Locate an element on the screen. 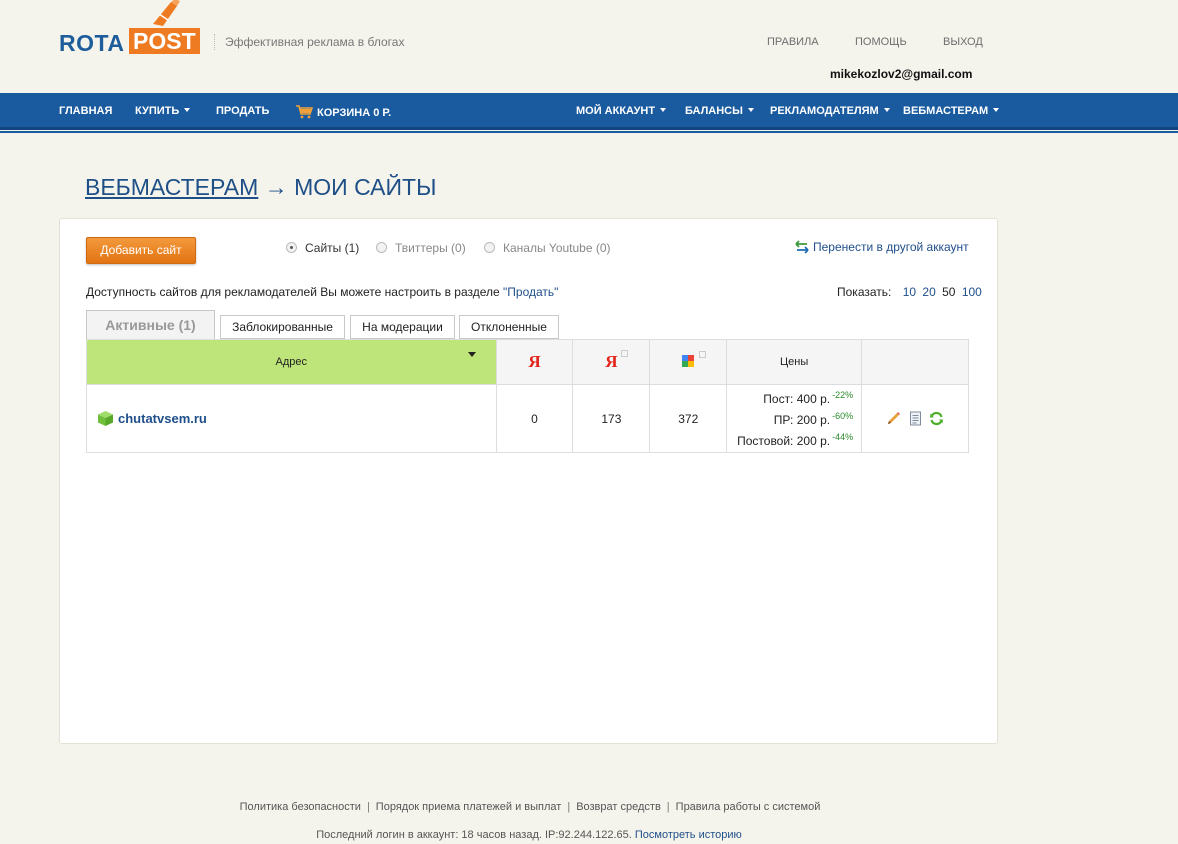 This screenshot has width=1178, height=844. price-post-label: Пост: 400 р. is located at coordinates (797, 399).